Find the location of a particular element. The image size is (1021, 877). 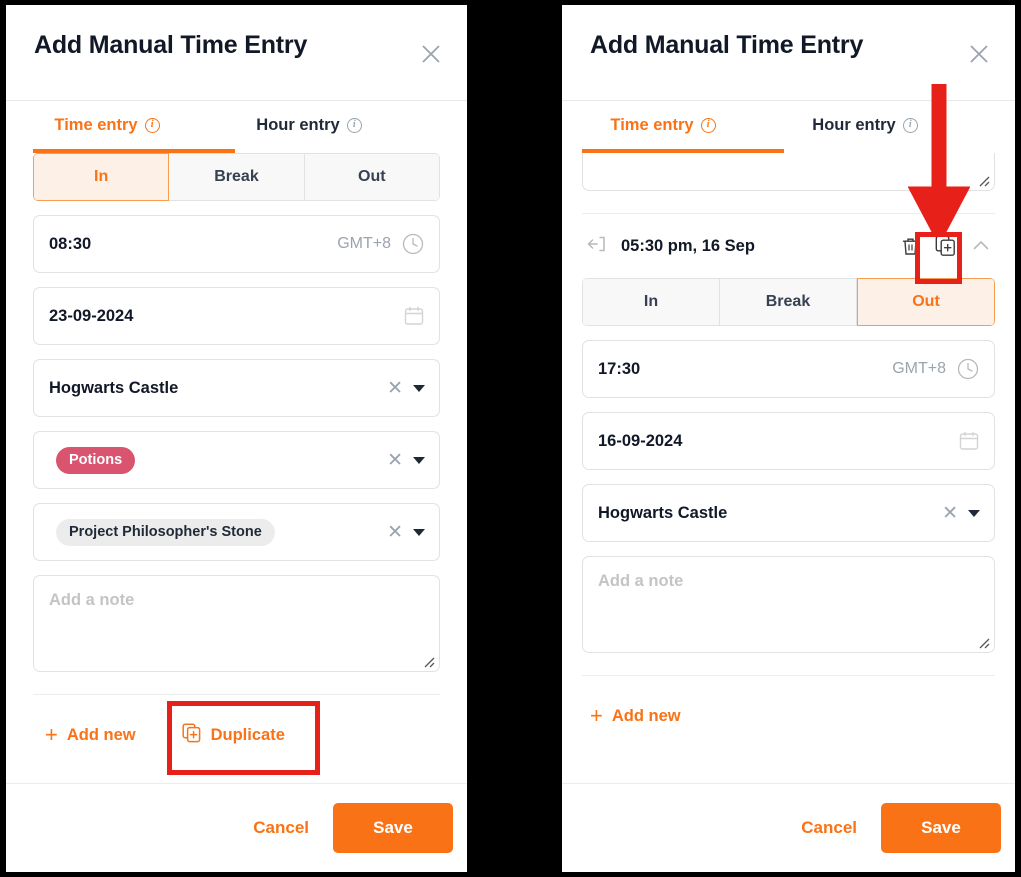

chevron-up-icon is located at coordinates (981, 246).